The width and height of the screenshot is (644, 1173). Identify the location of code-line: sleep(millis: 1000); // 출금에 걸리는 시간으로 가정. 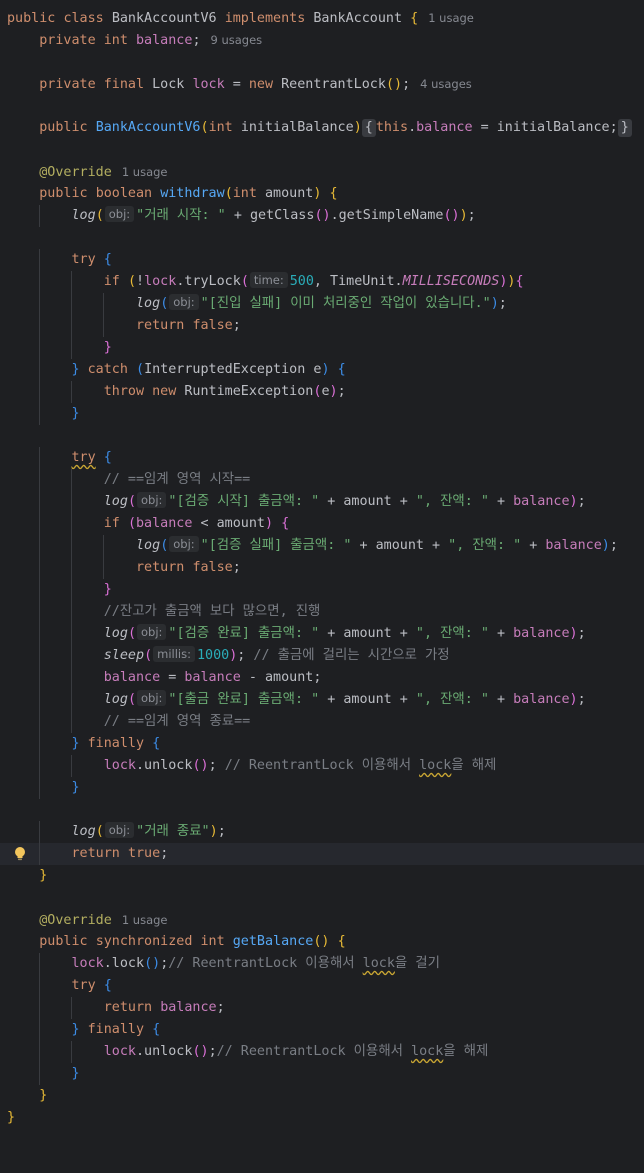
(322, 656).